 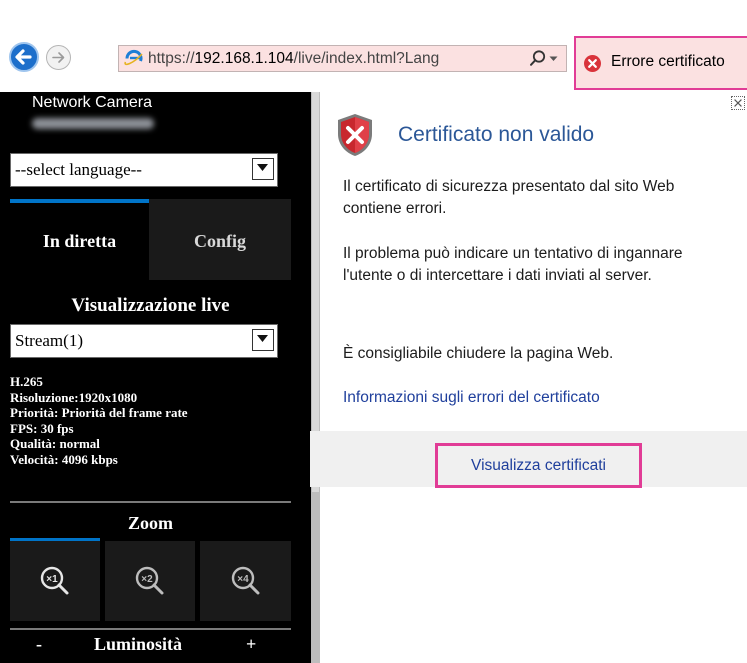 I want to click on stream-codec: H.265, so click(x=26, y=381).